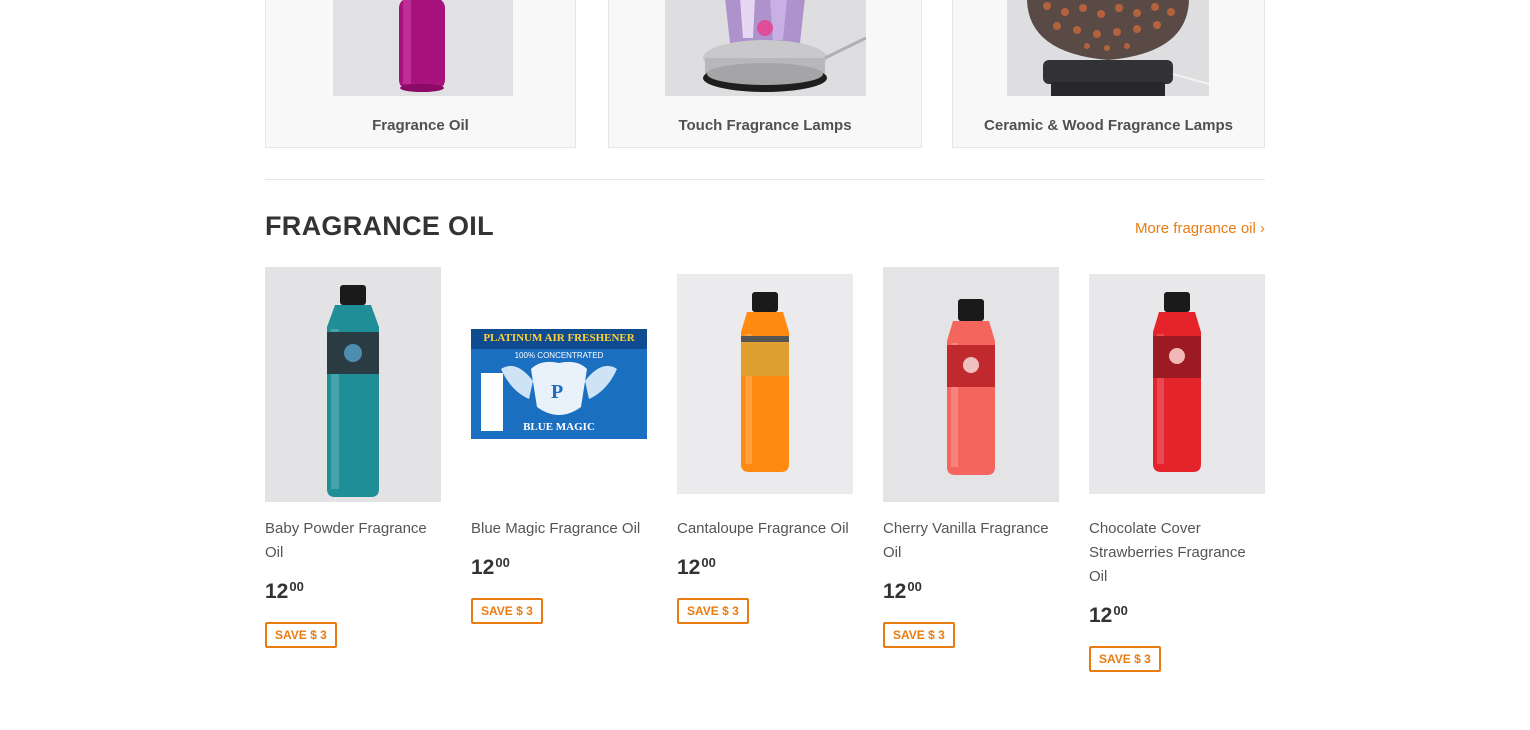  I want to click on product-title: Cantaloupe Fragrance Oil, so click(765, 529).